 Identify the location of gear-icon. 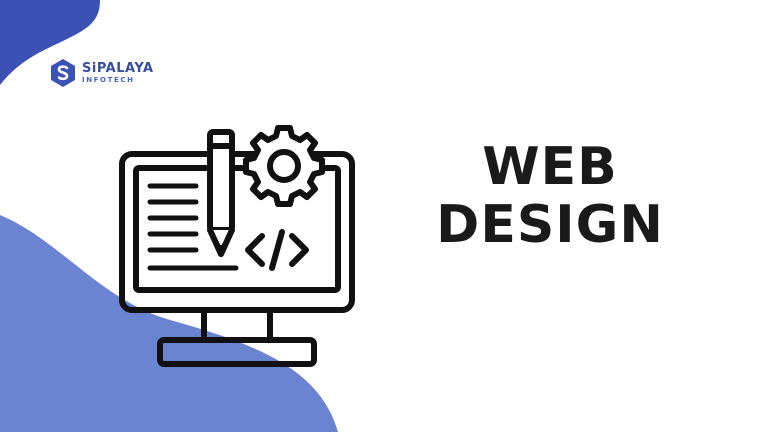
(284, 166).